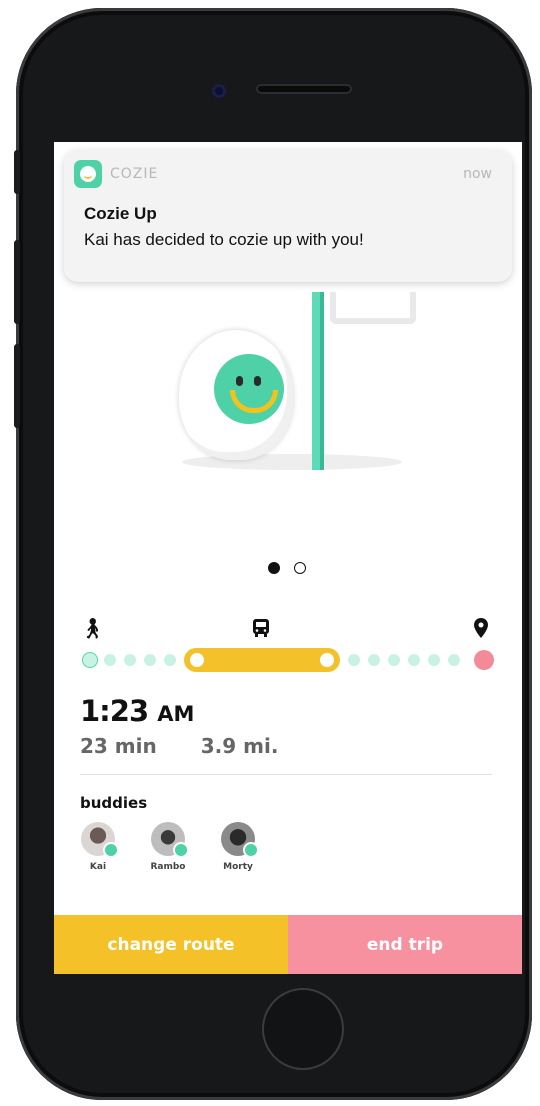 This screenshot has height=1106, width=540. I want to click on cozie-app-icon, so click(88, 174).